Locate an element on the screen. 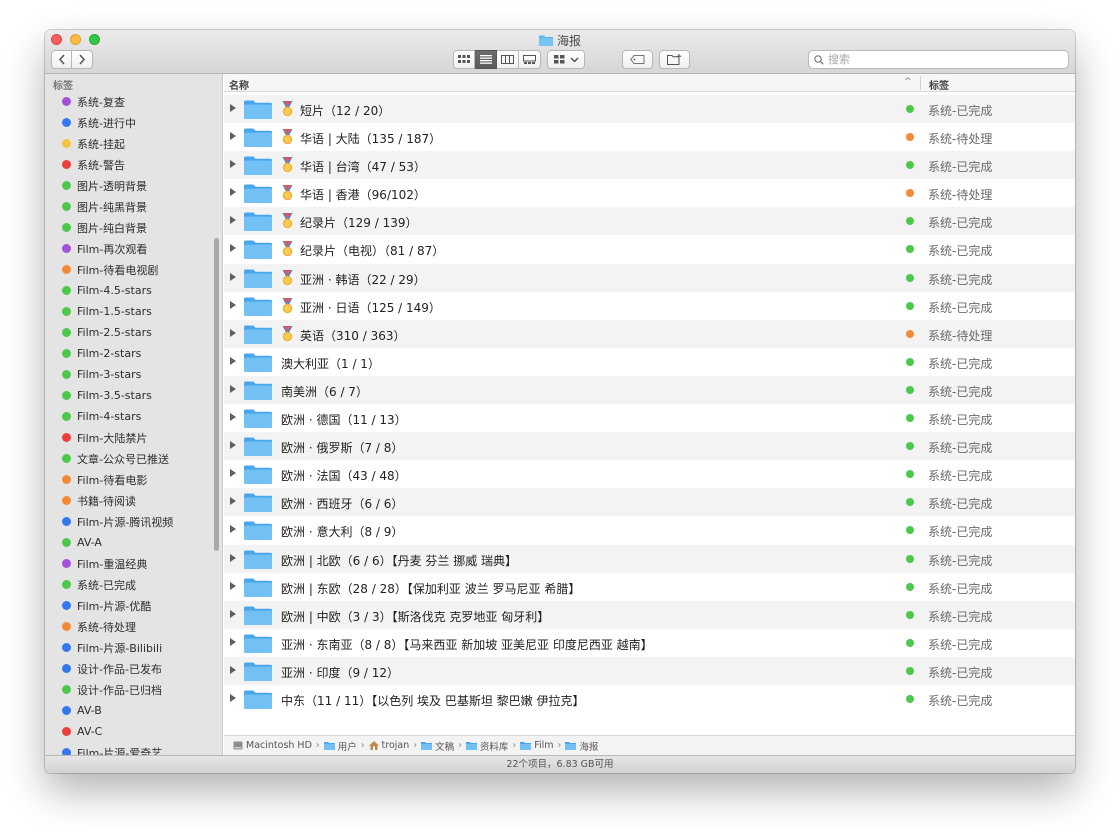 Image resolution: width=1120 pixels, height=834 pixels. file-row: 欧洲 | 东欧（28 / 28）【保加利亚 波兰 罗马尼亚 希腊】 系统-已完成 is located at coordinates (649, 586).